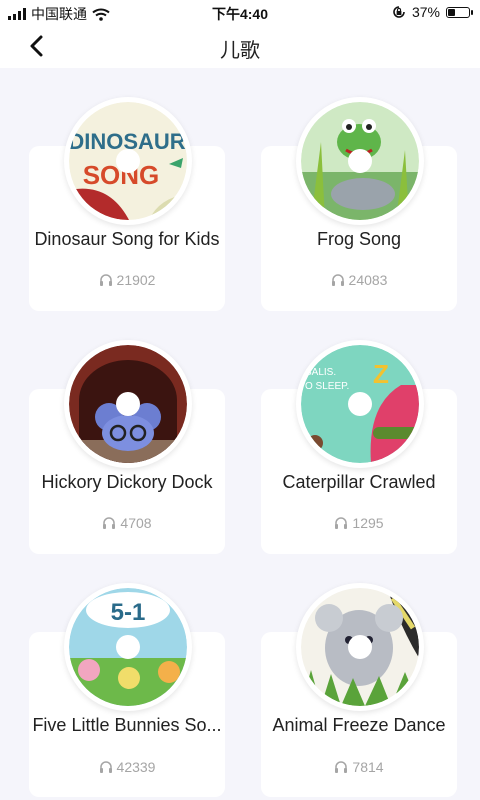  I want to click on play-count-value: 4708, so click(136, 523).